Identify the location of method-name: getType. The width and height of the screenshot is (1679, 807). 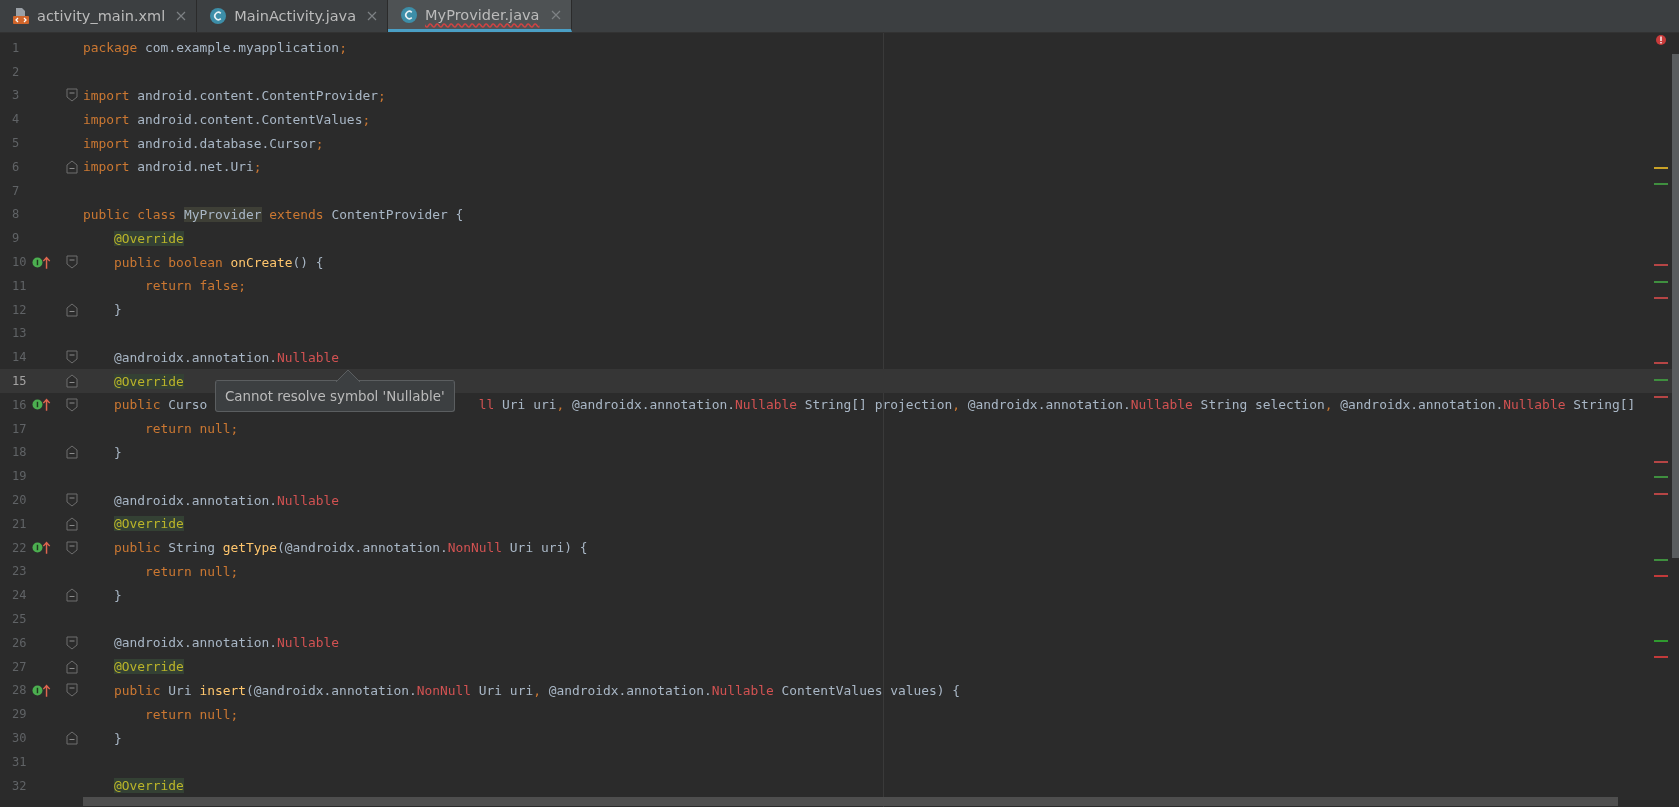
(249, 548).